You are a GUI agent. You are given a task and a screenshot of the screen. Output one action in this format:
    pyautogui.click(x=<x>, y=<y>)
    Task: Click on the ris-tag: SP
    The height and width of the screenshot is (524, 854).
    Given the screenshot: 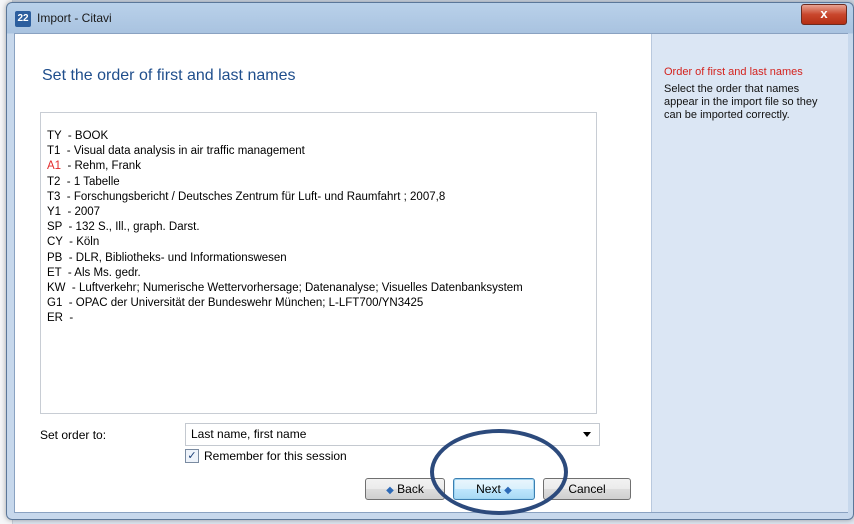 What is the action you would take?
    pyautogui.click(x=55, y=227)
    